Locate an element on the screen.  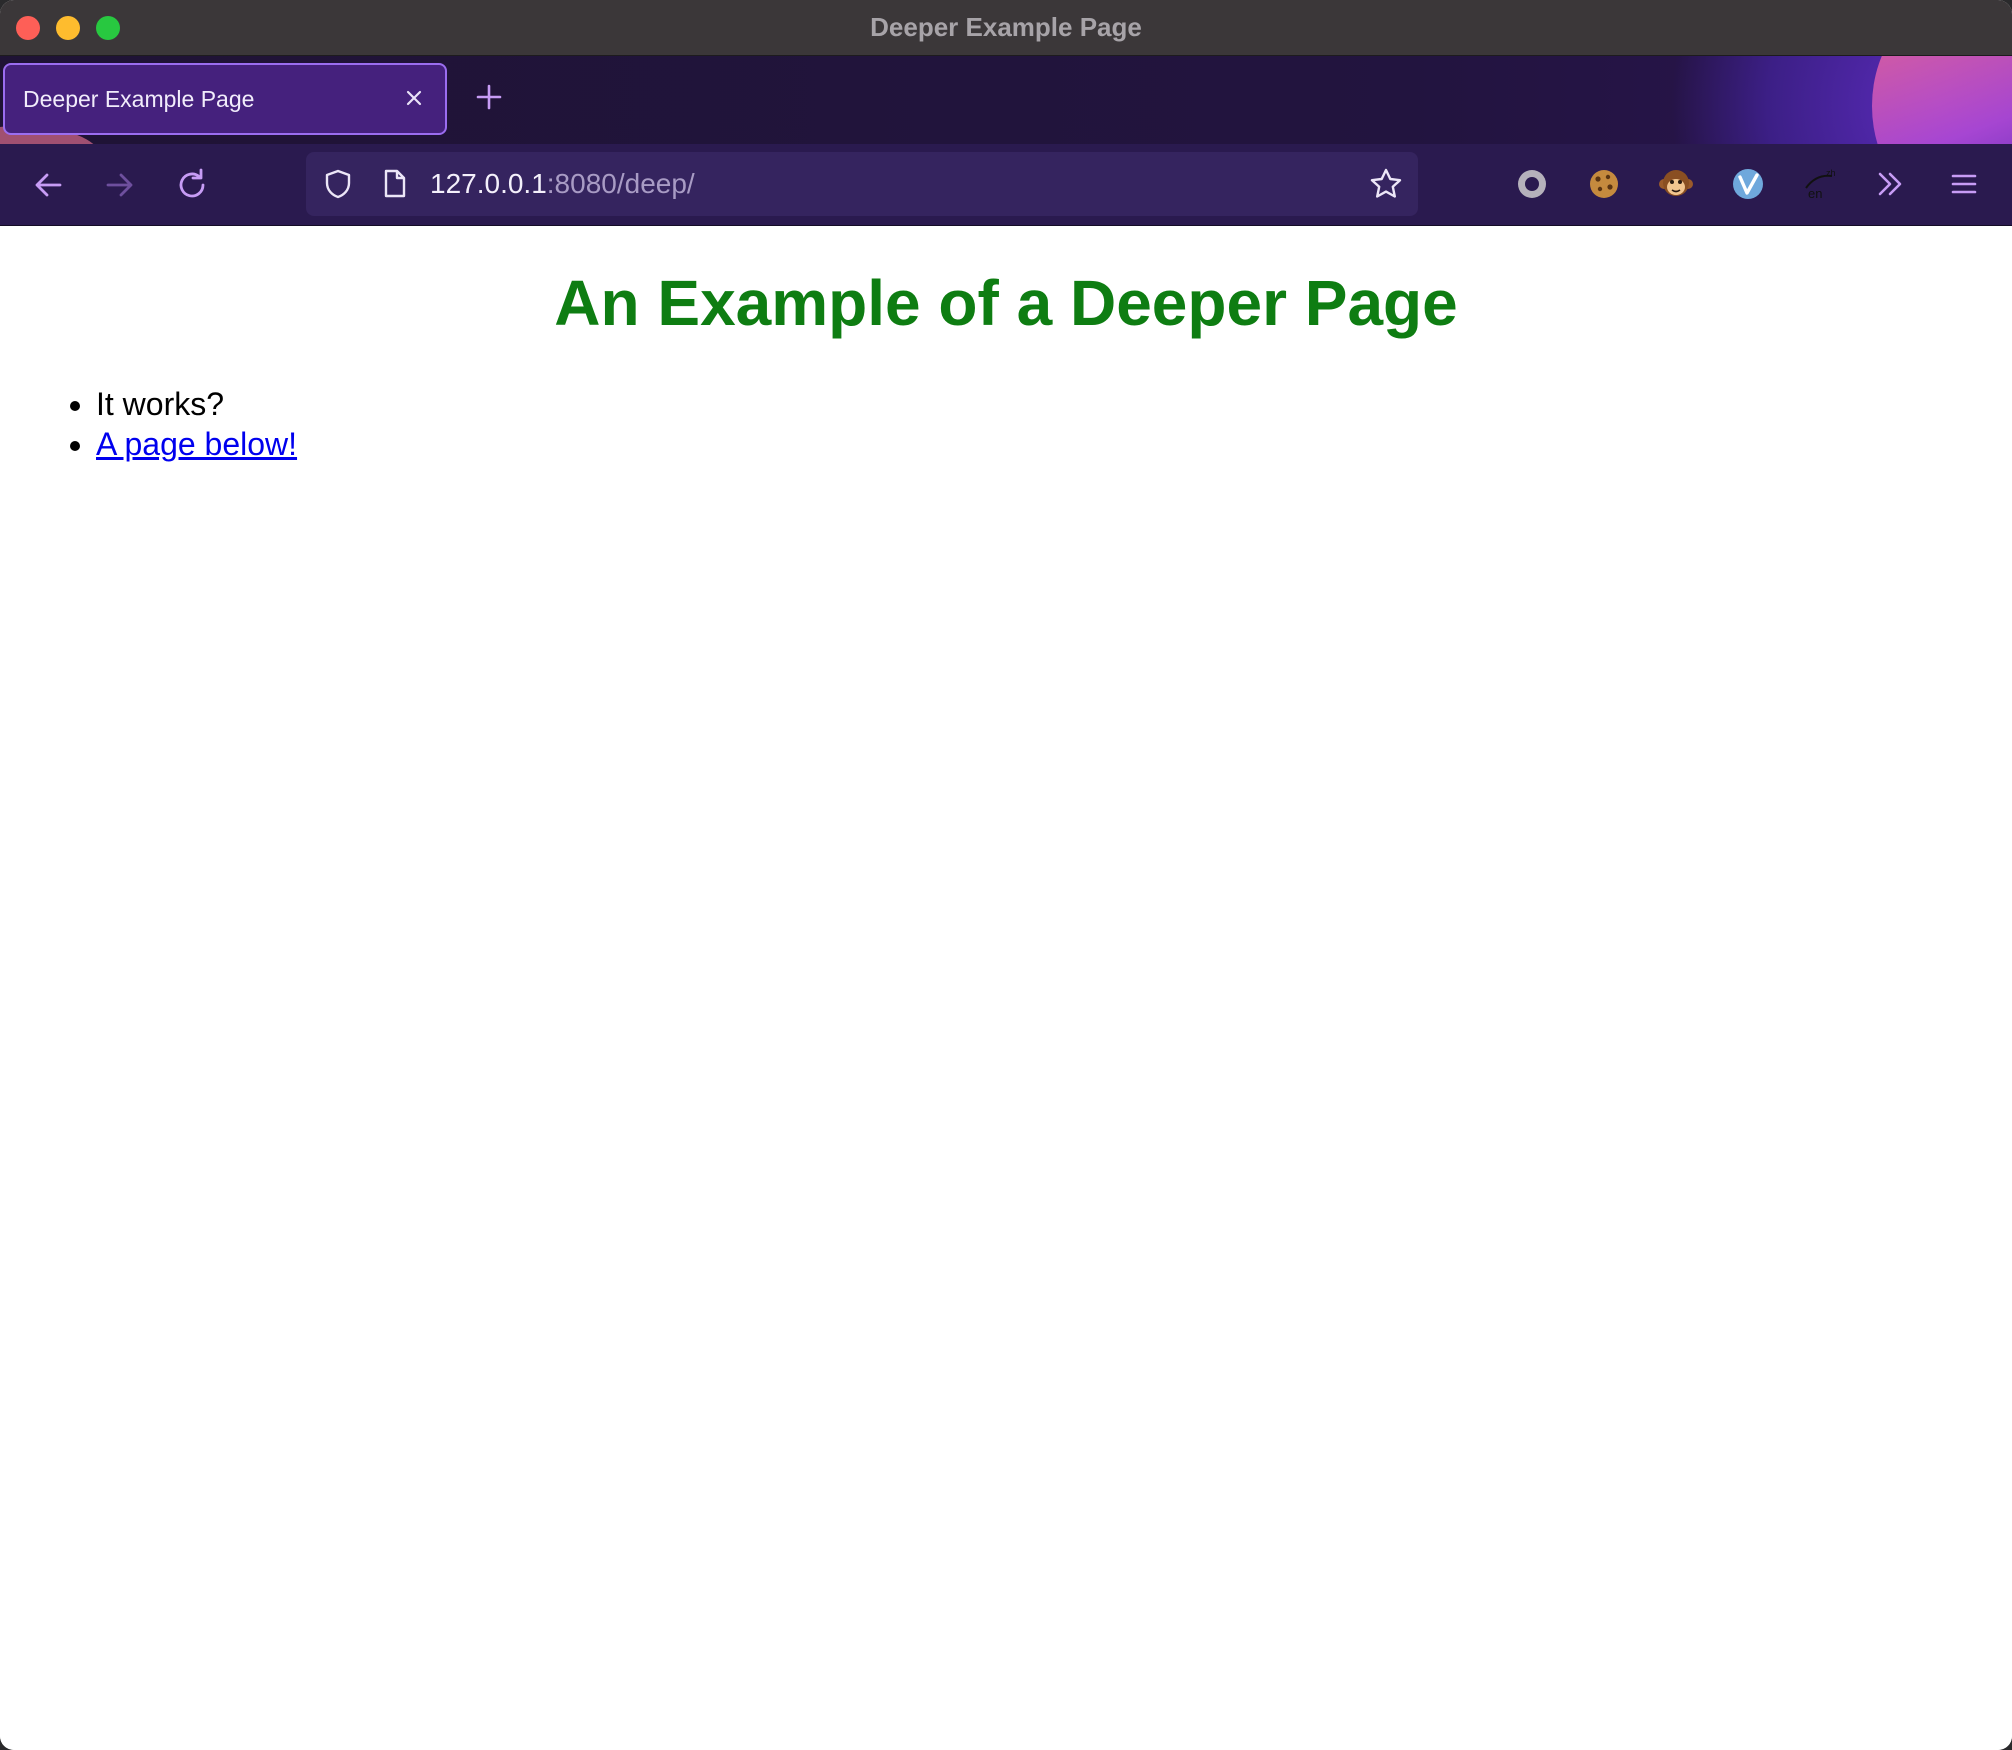
navigation-toolbar: 127.0.0.1:8080/deep/ en zh is located at coordinates (1006, 185).